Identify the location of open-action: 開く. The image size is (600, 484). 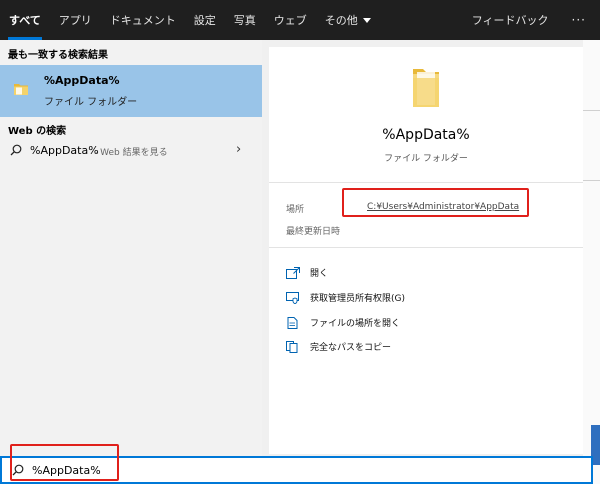
(307, 272).